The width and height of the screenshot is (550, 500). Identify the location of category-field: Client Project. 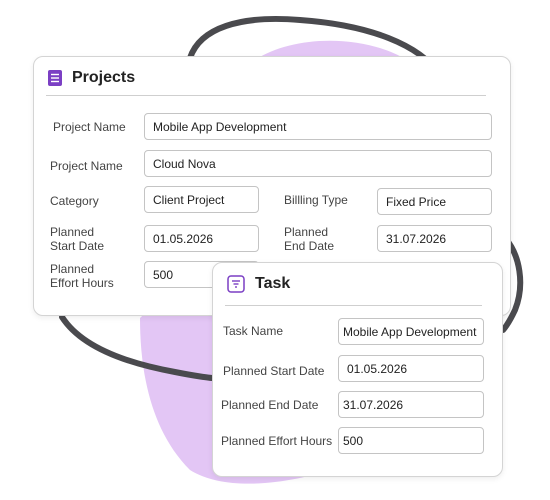
(201, 199).